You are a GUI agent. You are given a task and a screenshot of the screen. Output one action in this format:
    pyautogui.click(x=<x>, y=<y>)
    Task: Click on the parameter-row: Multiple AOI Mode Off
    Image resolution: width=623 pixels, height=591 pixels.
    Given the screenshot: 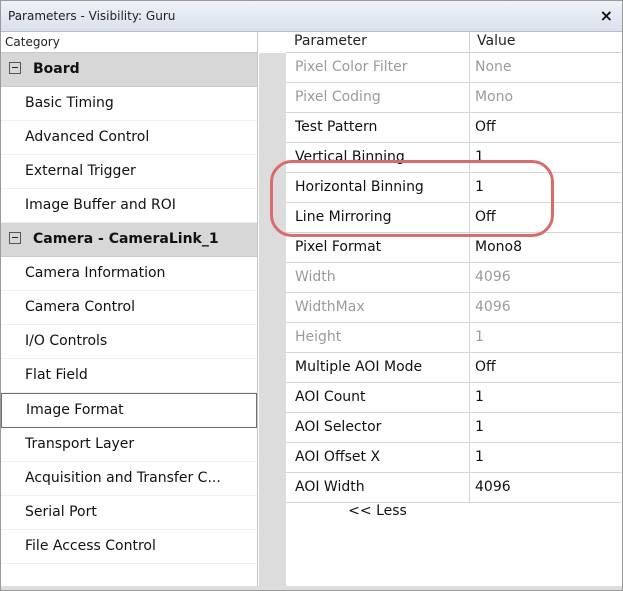 What is the action you would take?
    pyautogui.click(x=453, y=368)
    